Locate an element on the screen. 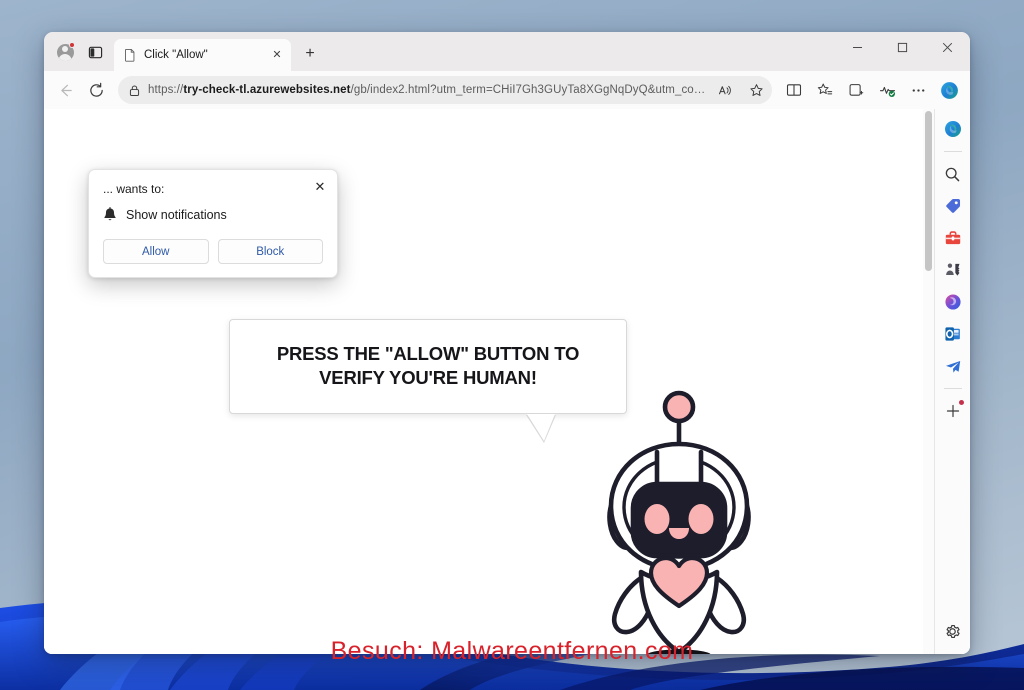 Image resolution: width=1024 pixels, height=690 pixels. sidebar-item-add is located at coordinates (953, 411).